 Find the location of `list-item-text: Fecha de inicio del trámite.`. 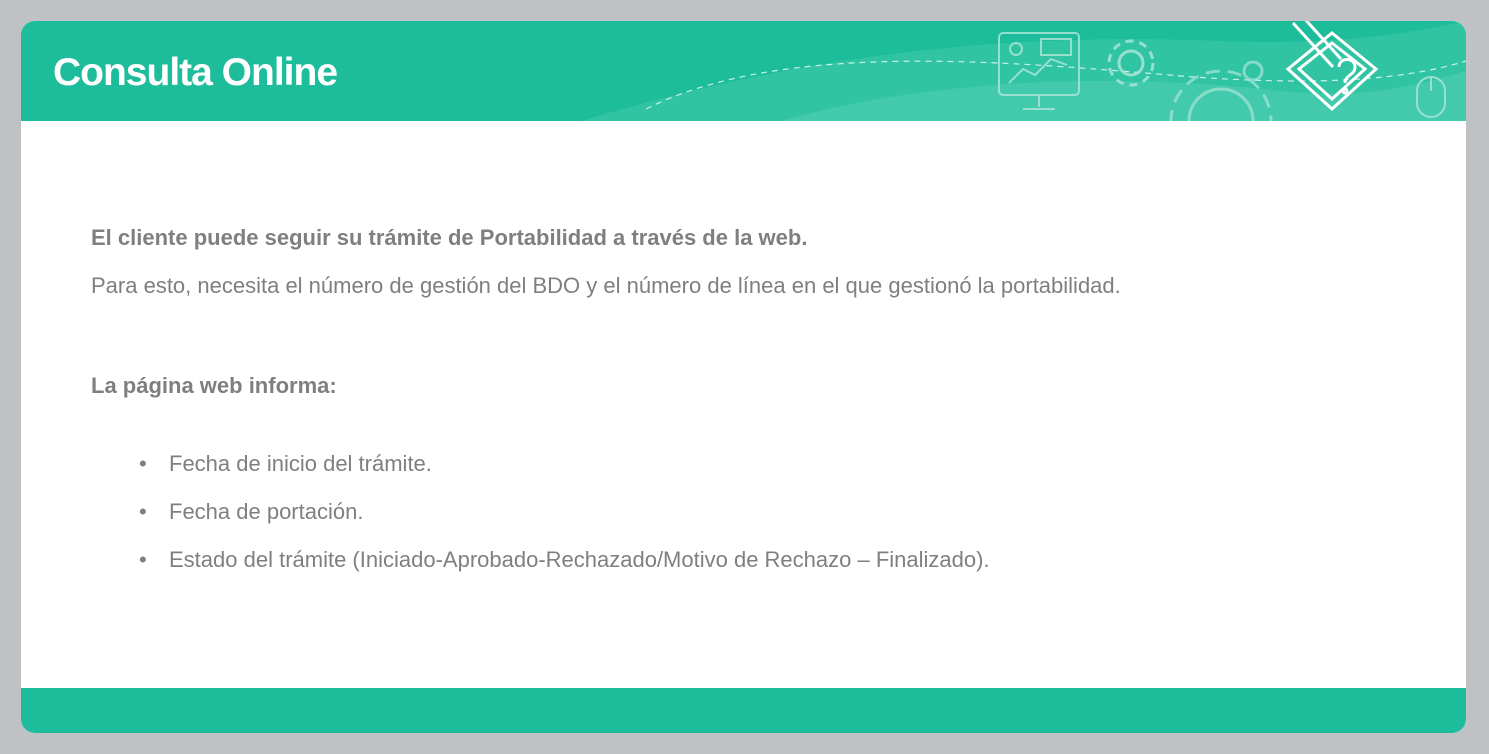

list-item-text: Fecha de inicio del trámite. is located at coordinates (300, 463).